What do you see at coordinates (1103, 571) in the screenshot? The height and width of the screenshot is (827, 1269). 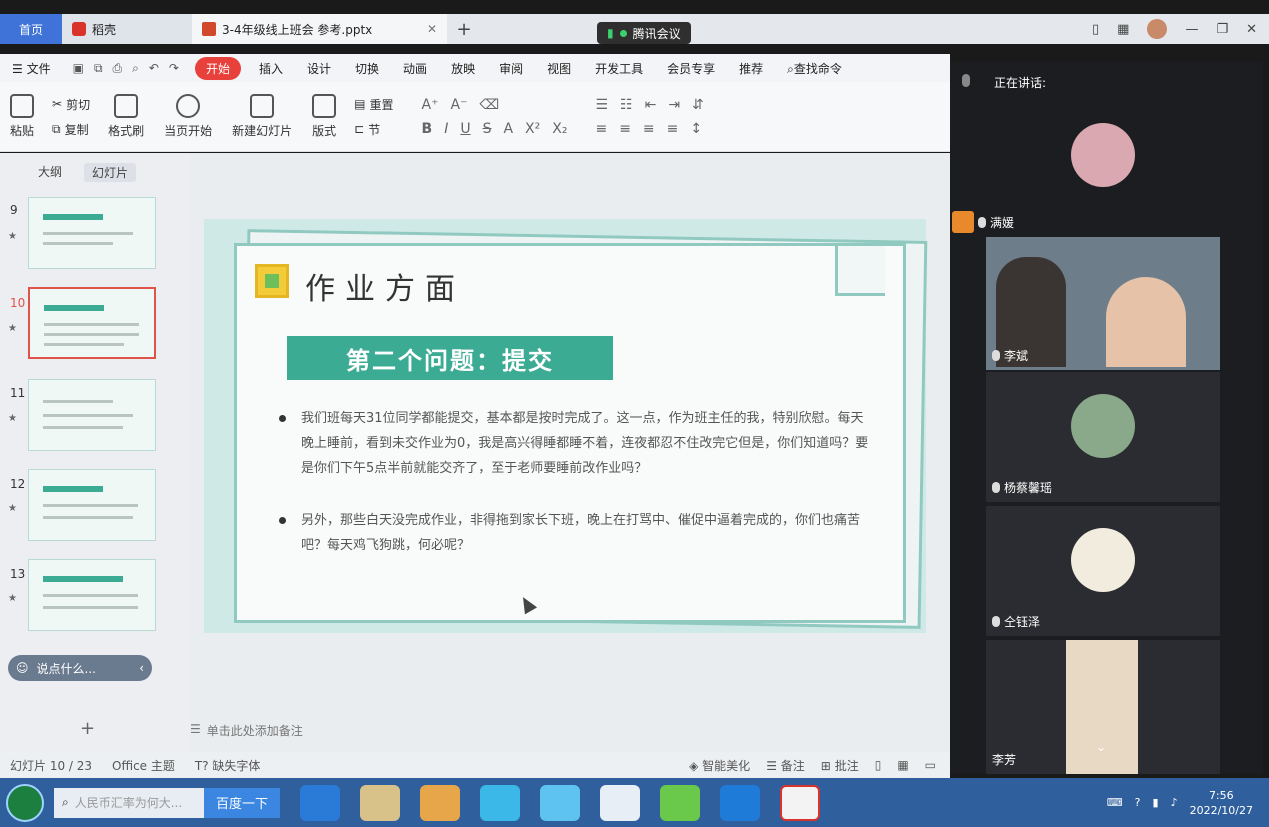 I see `participant-tile: 仝钰泽` at bounding box center [1103, 571].